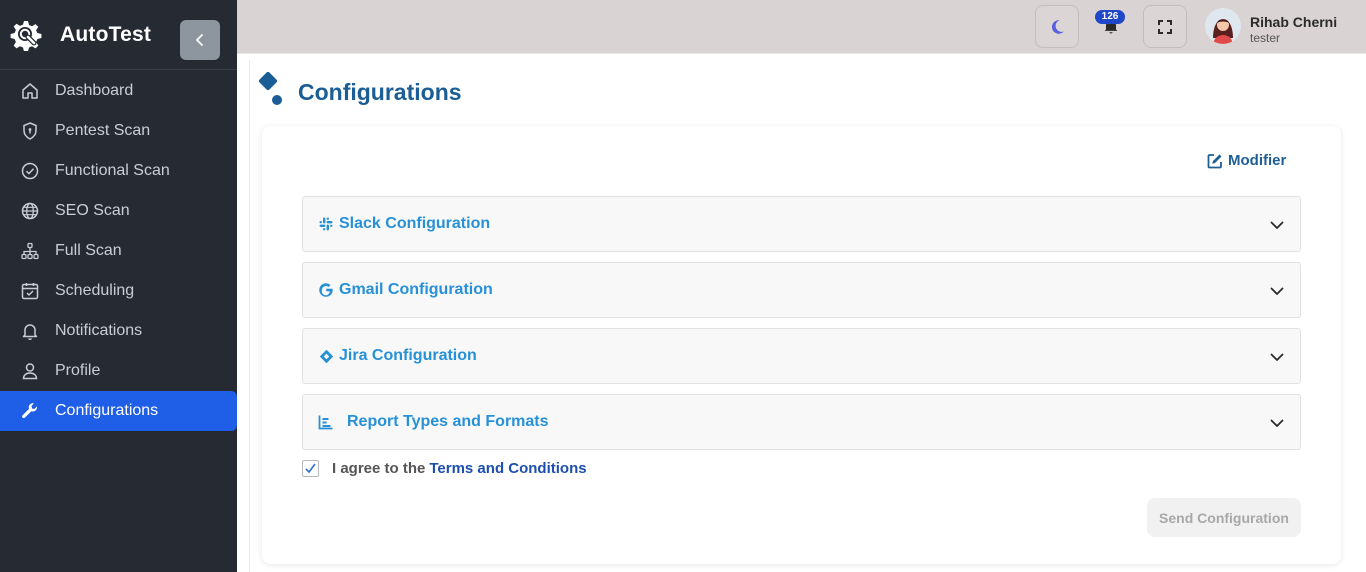  What do you see at coordinates (801, 26) in the screenshot?
I see `top-bar: 126 Rihab Cherni tester` at bounding box center [801, 26].